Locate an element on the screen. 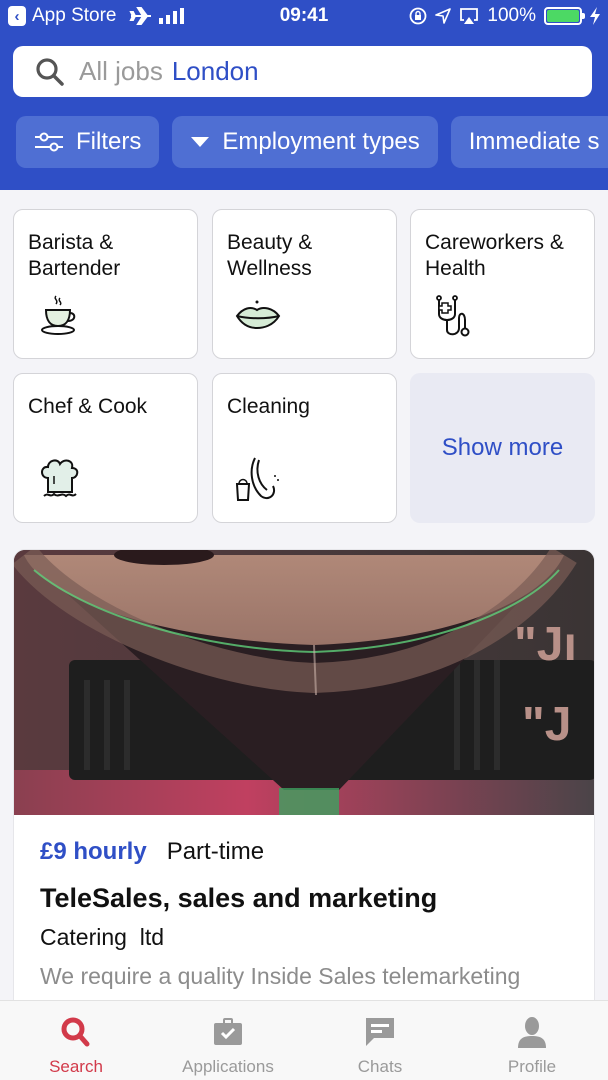  category-label: Barista & Bartender is located at coordinates (74, 255).